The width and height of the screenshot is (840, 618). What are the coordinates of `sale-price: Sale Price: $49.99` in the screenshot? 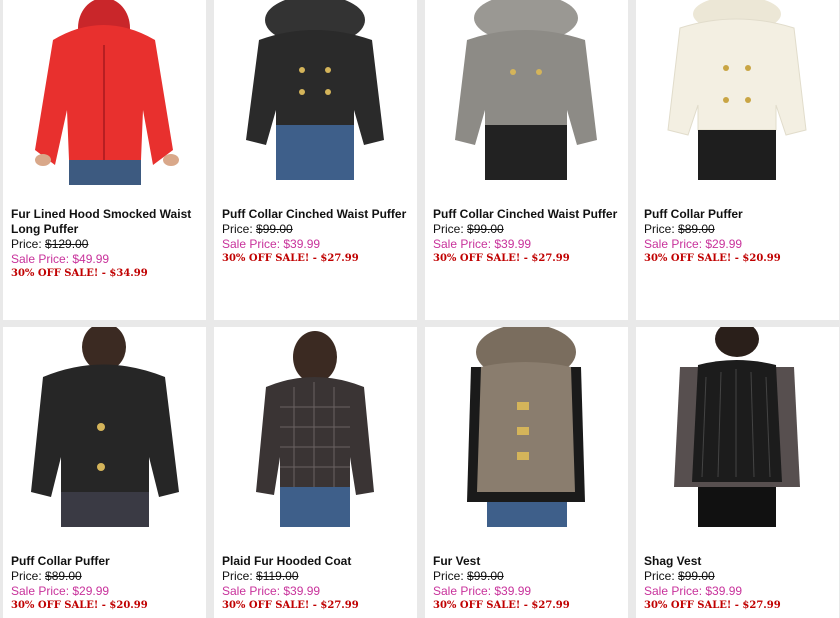 It's located at (108, 259).